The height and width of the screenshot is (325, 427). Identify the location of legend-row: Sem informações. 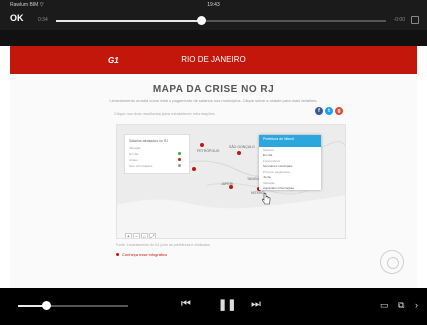
(141, 166).